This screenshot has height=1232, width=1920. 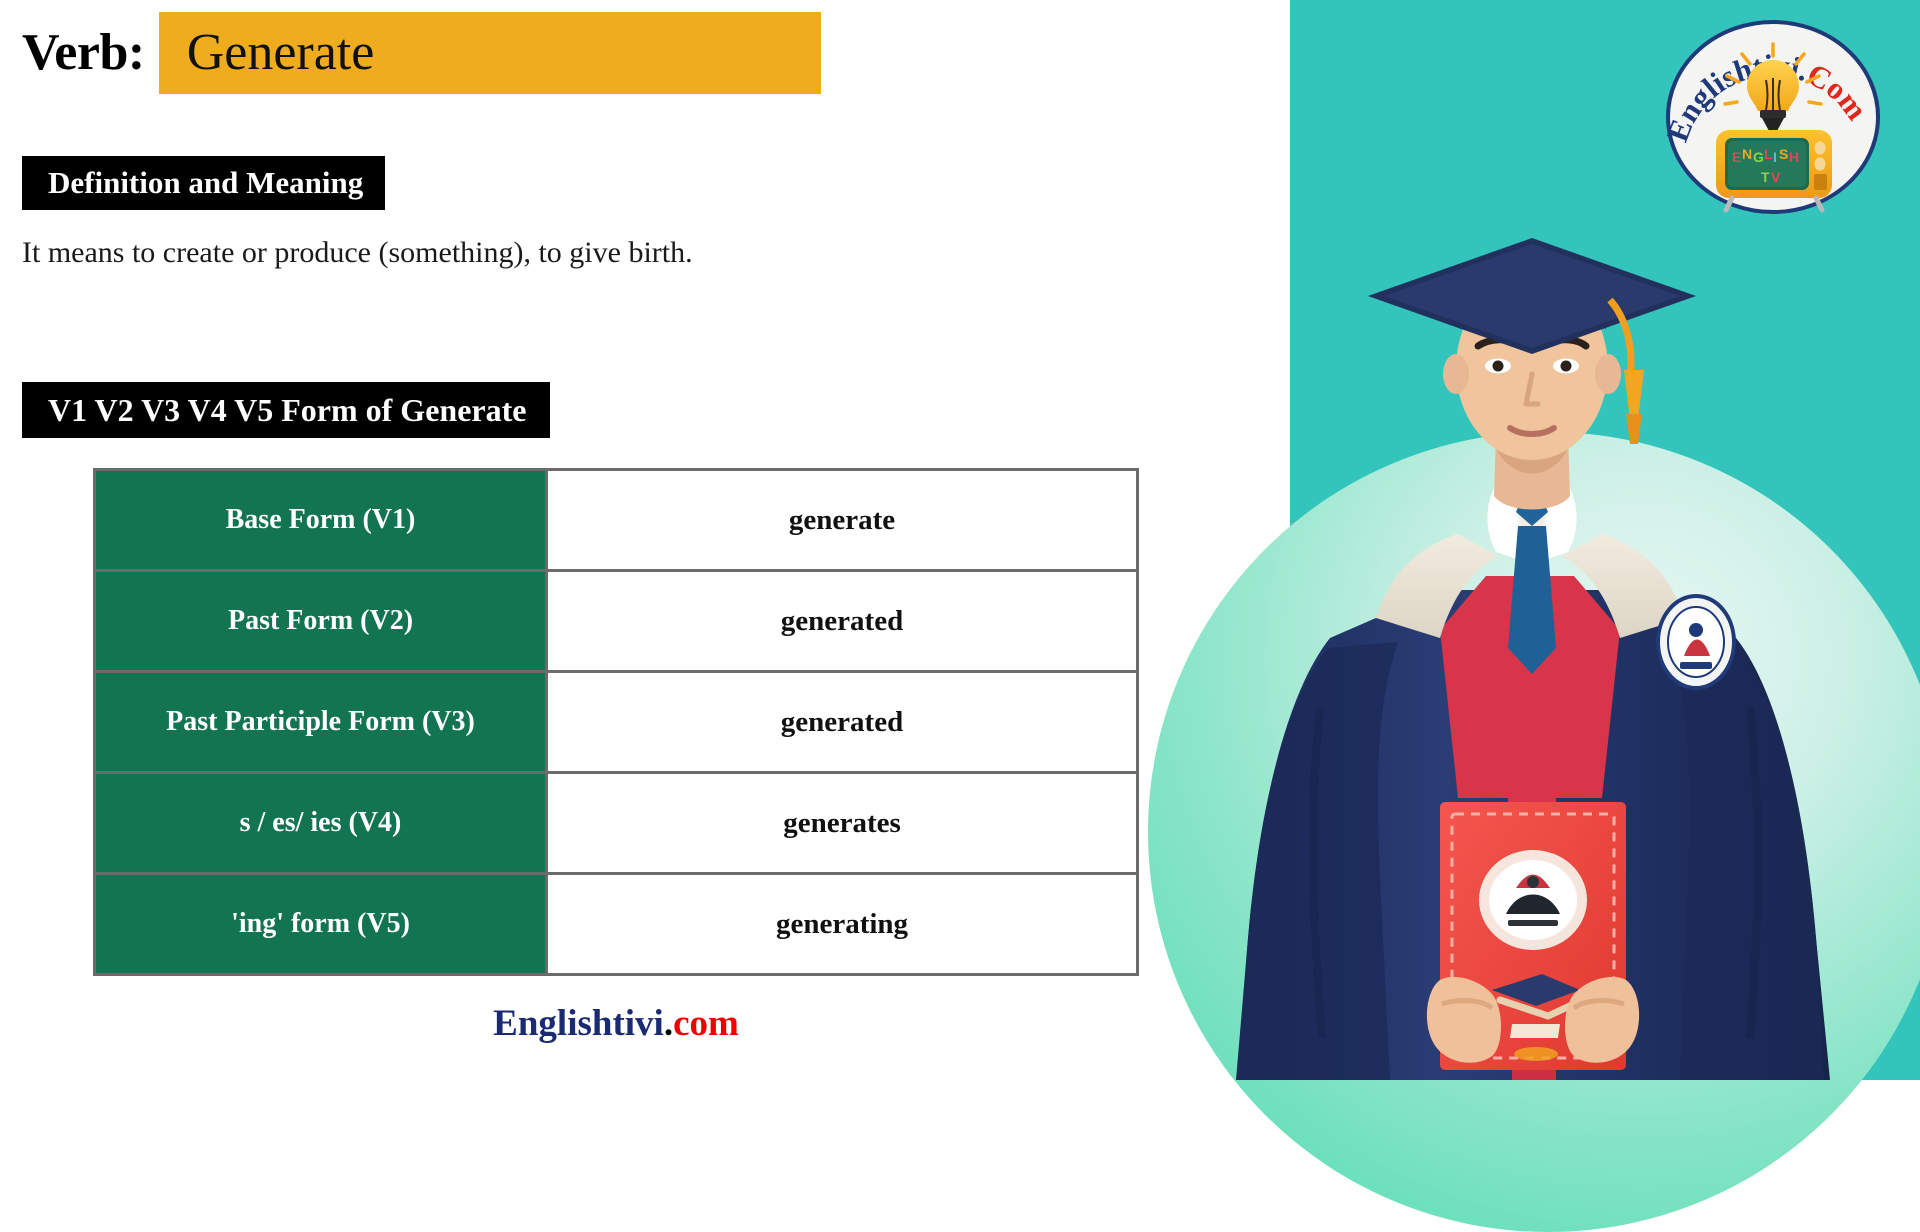 What do you see at coordinates (320, 924) in the screenshot?
I see `form-label-v5: 'ing' form (V5)` at bounding box center [320, 924].